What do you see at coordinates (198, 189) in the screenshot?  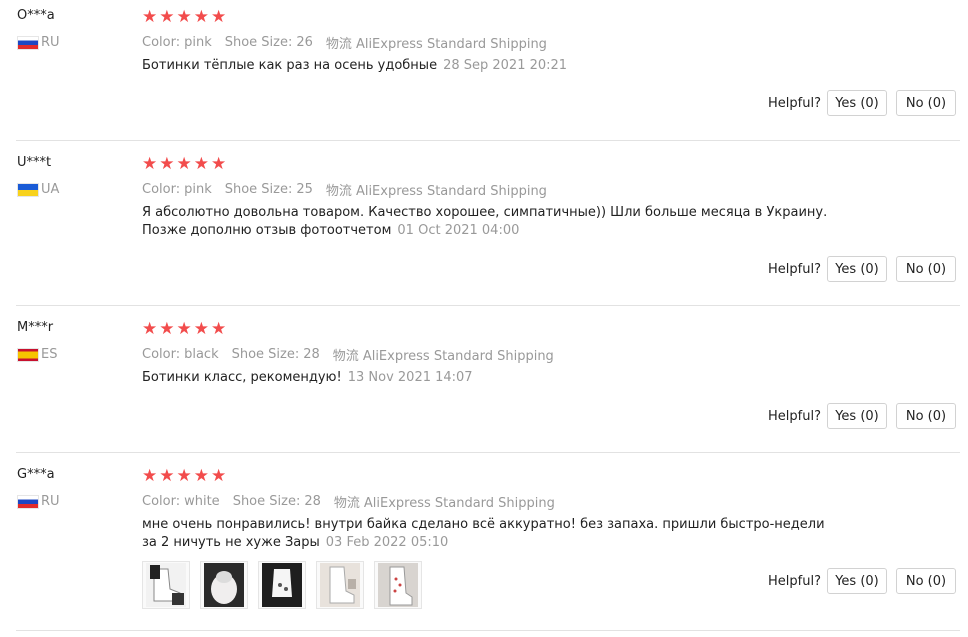 I see `color-value: pink` at bounding box center [198, 189].